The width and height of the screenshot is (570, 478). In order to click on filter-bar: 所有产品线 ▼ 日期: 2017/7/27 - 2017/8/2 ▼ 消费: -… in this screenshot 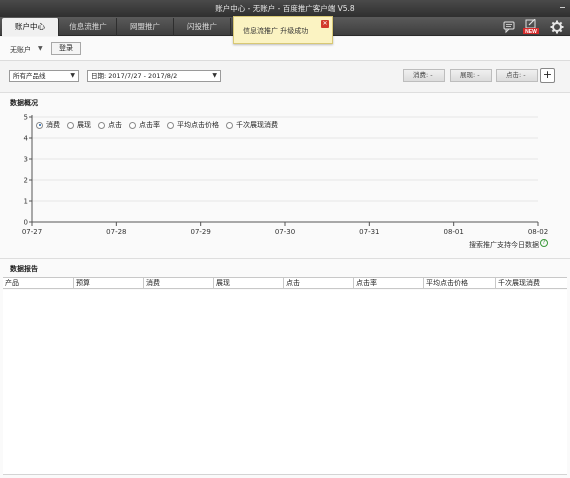, I will do `click(285, 76)`.